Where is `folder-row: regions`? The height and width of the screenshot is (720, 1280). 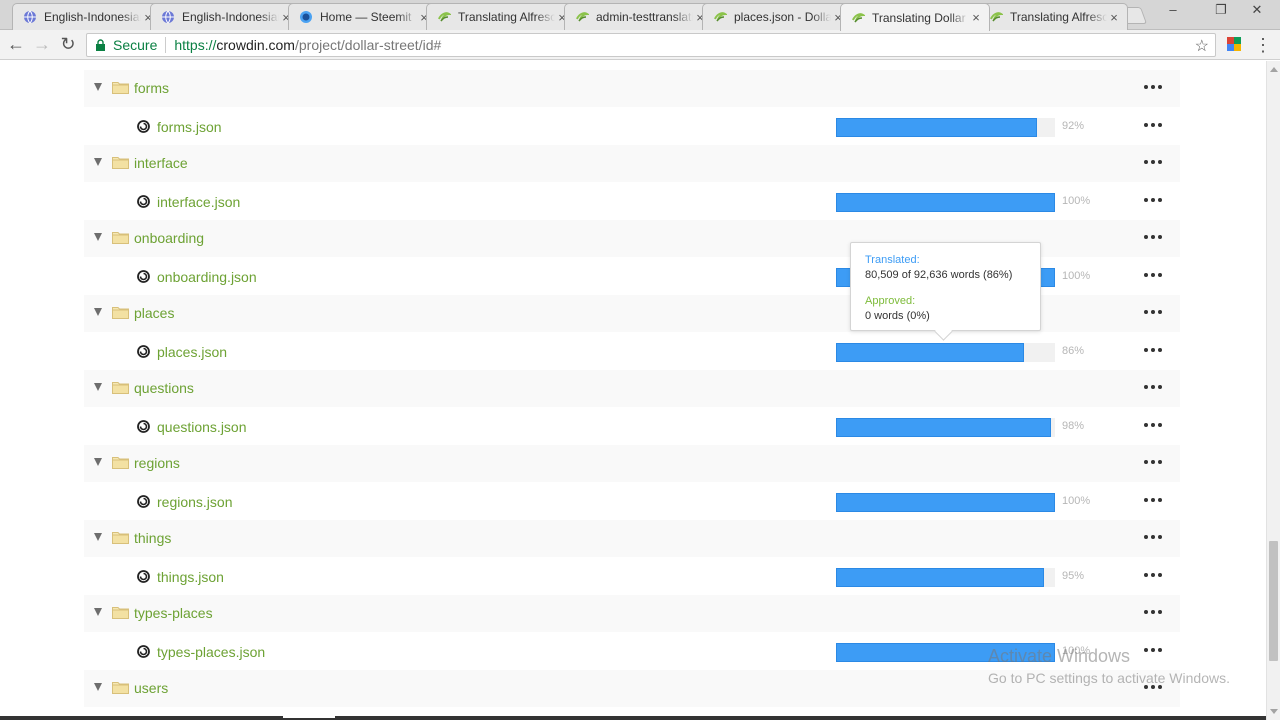 folder-row: regions is located at coordinates (632, 463).